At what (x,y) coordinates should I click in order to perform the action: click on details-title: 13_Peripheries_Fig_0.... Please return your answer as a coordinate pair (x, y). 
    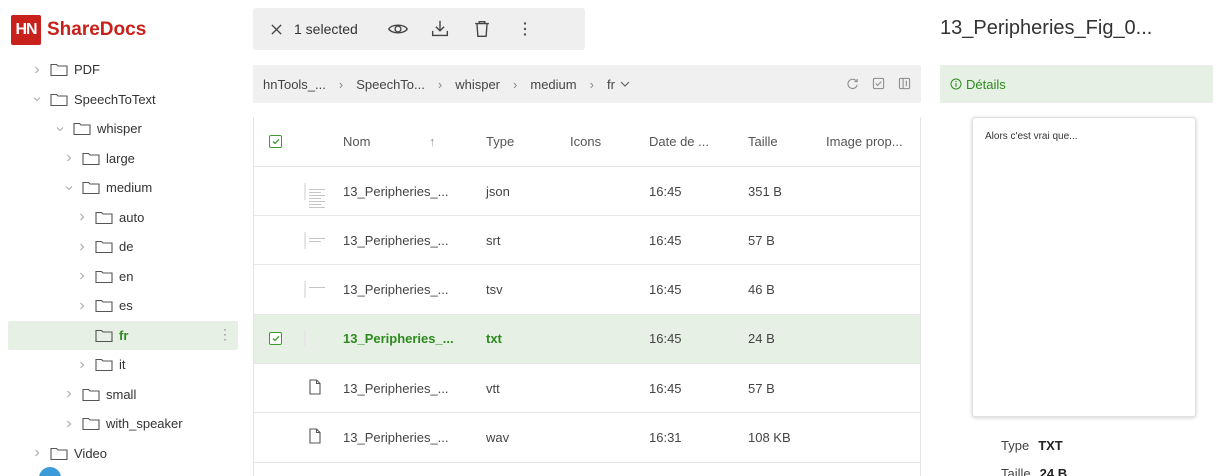
    Looking at the image, I should click on (1046, 28).